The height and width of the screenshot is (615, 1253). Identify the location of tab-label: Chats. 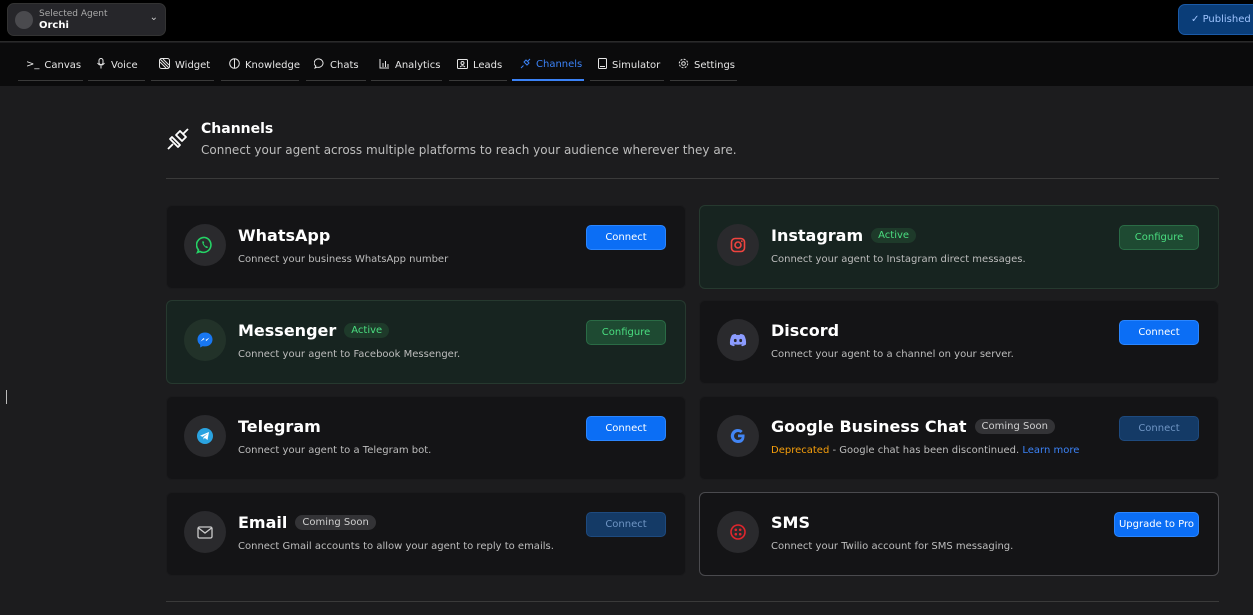
(344, 65).